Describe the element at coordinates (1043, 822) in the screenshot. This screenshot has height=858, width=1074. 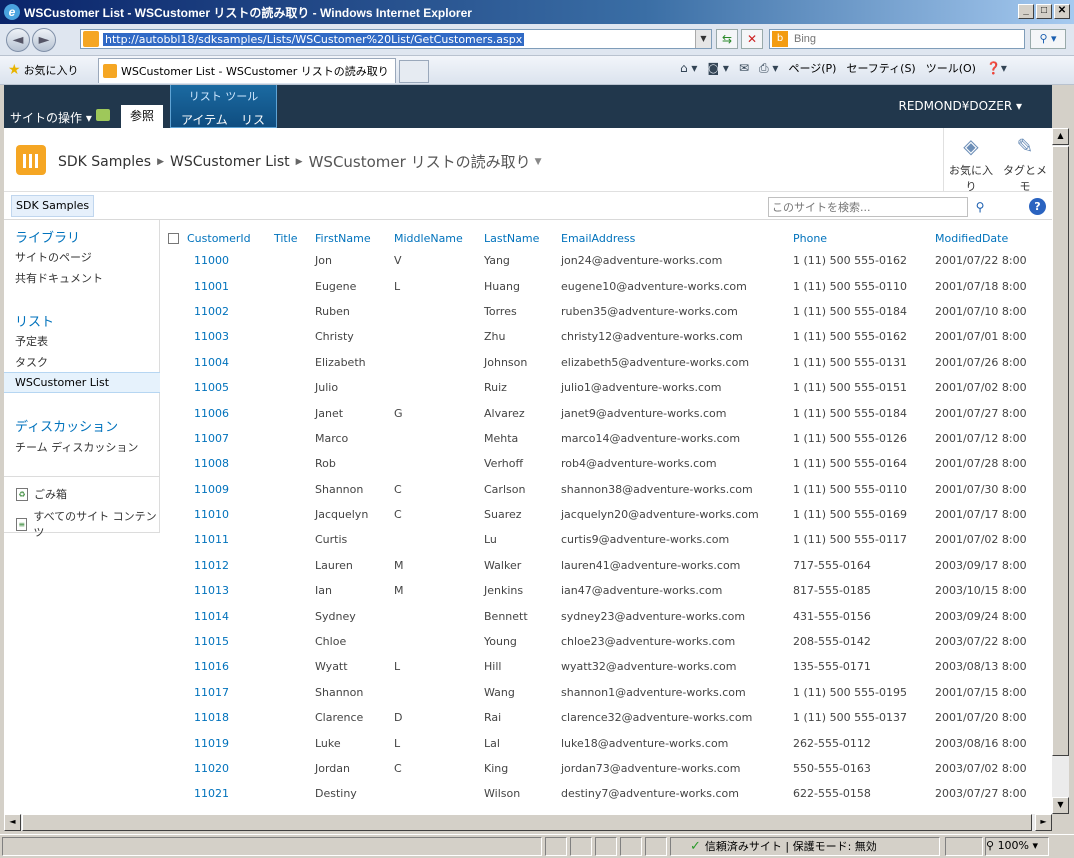
I see `scroll-right-icon: ►` at that location.